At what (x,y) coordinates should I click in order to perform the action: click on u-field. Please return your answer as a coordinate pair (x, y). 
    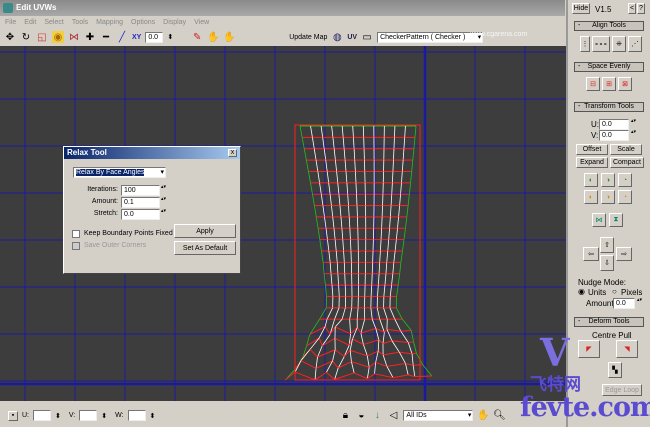
    Looking at the image, I should click on (42, 415).